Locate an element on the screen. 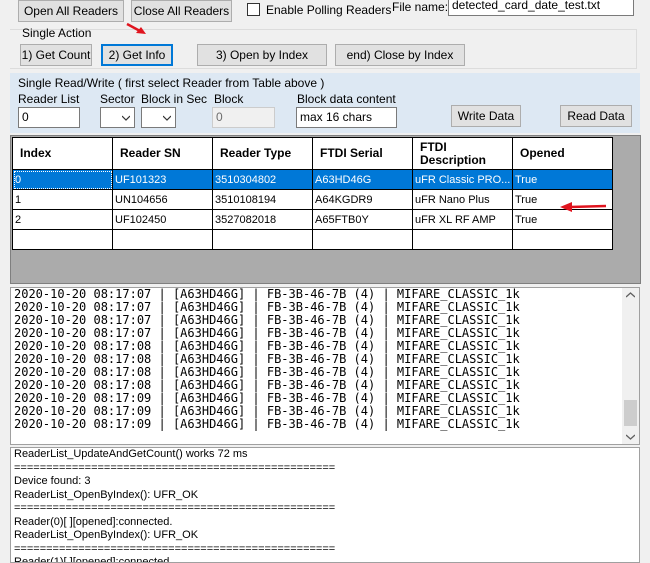  table-cell: UF102450 is located at coordinates (162, 219).